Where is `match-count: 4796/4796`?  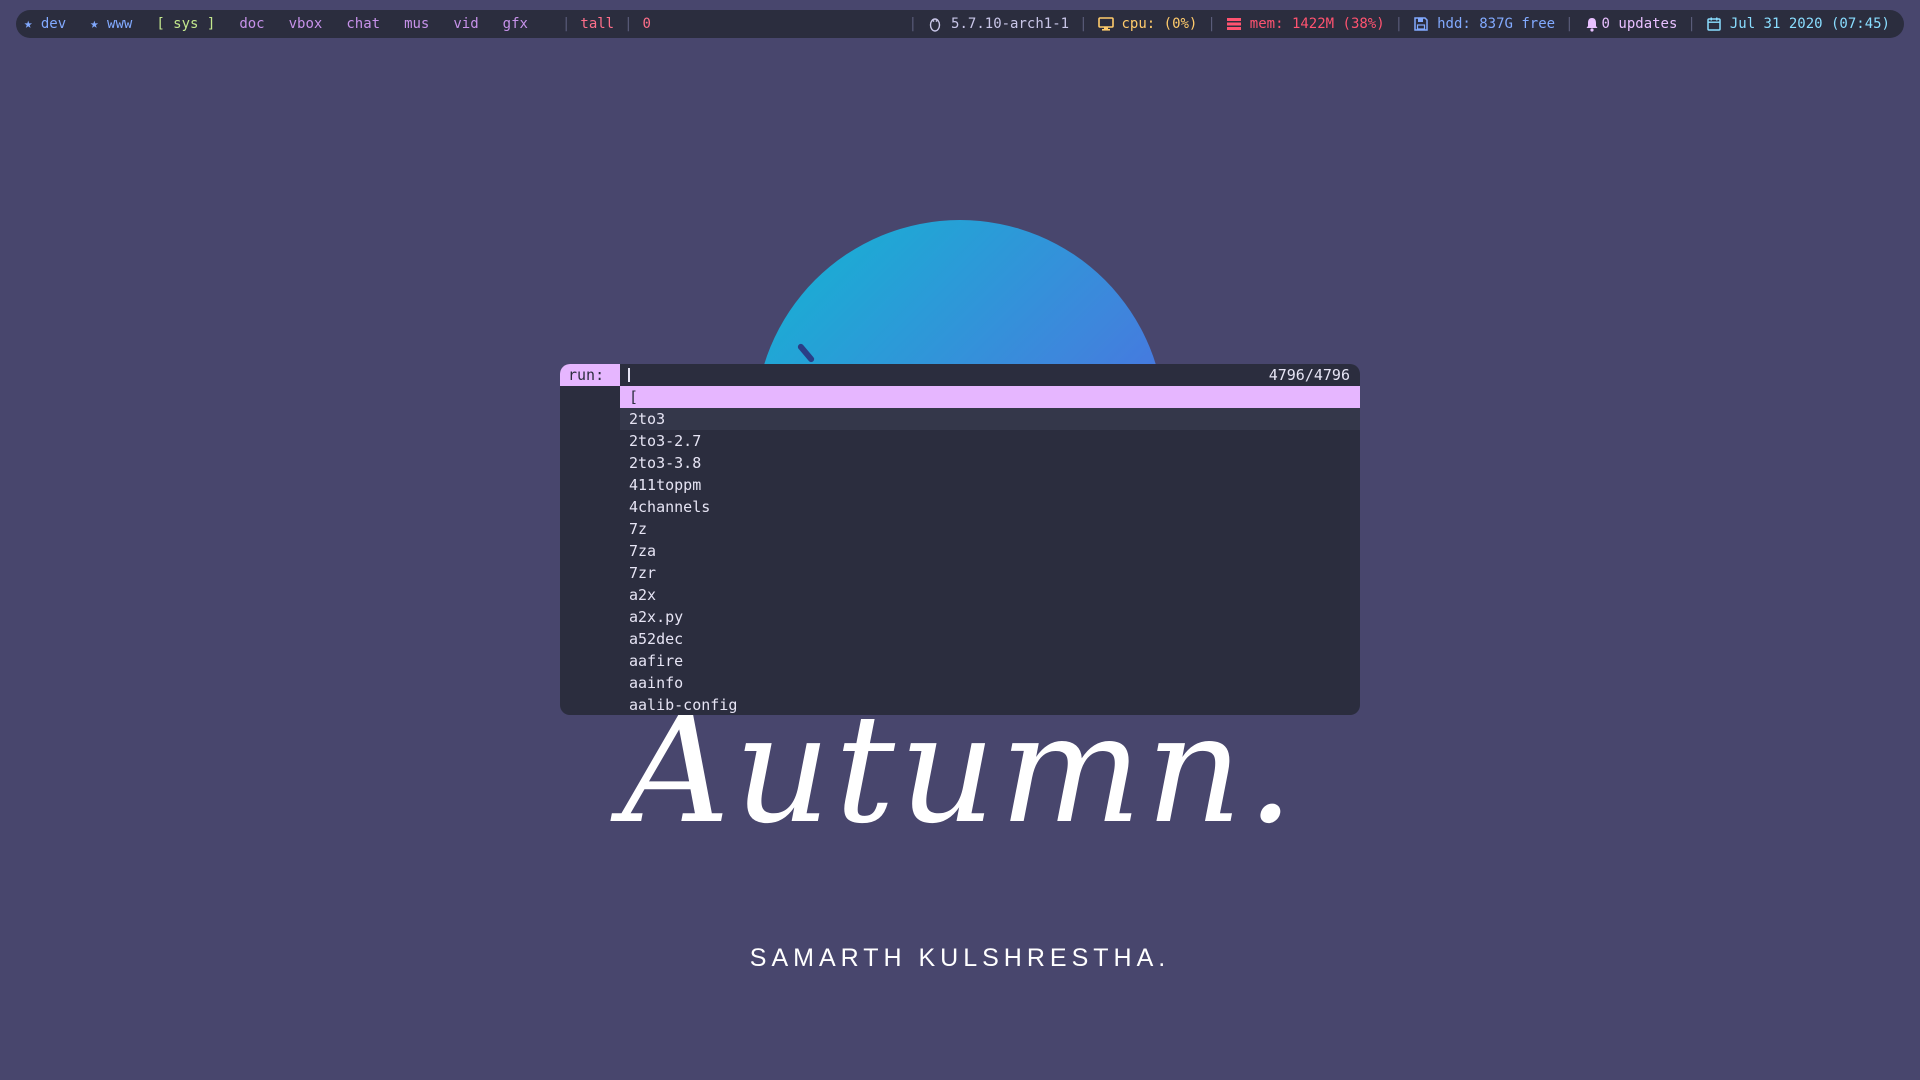
match-count: 4796/4796 is located at coordinates (1309, 375).